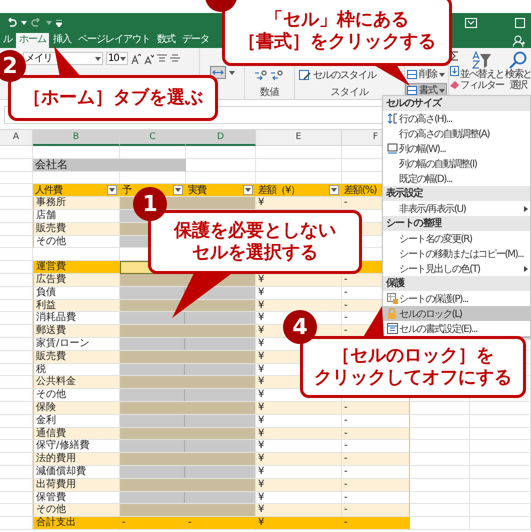 This screenshot has width=531, height=532. I want to click on table-cell: 会社名, so click(109, 165).